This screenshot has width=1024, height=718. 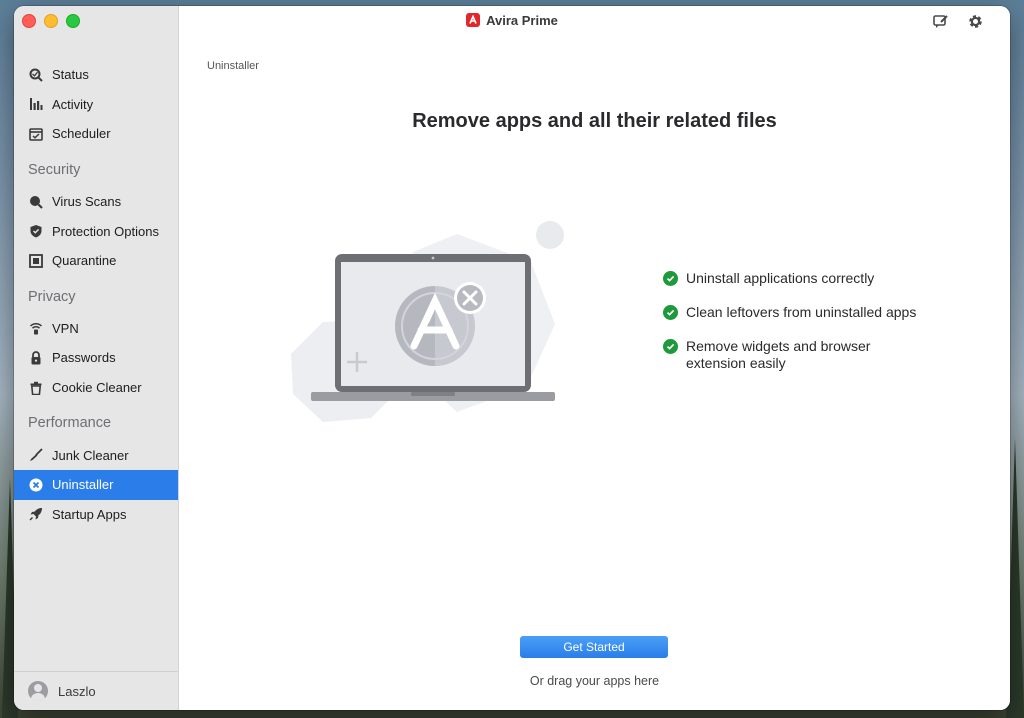 I want to click on broom-icon, so click(x=36, y=455).